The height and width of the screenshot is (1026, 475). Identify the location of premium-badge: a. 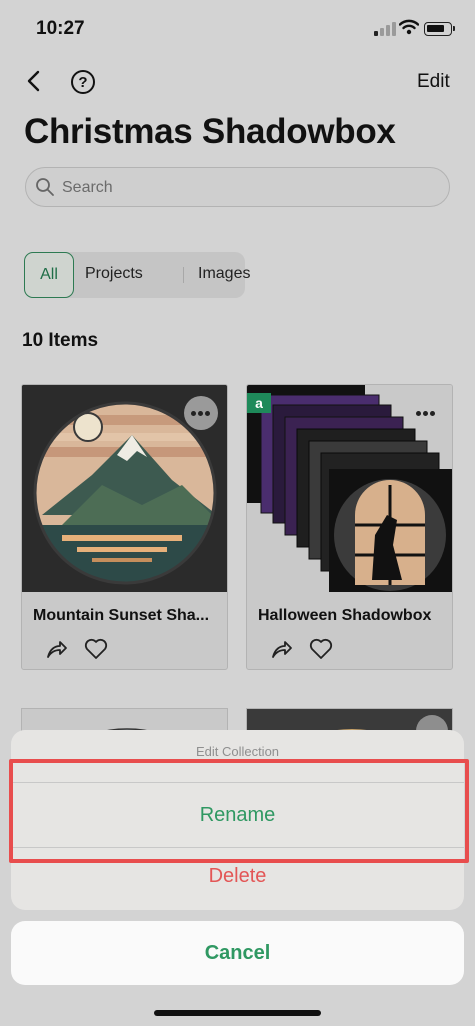
(259, 403).